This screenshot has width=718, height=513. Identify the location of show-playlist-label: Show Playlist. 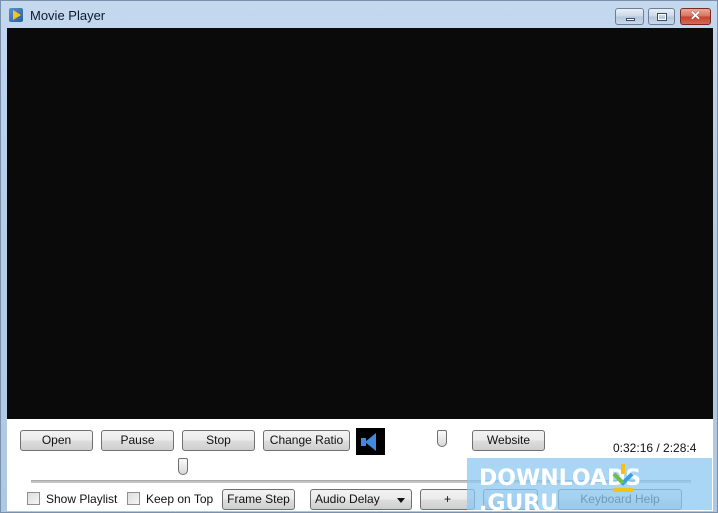
(81, 499).